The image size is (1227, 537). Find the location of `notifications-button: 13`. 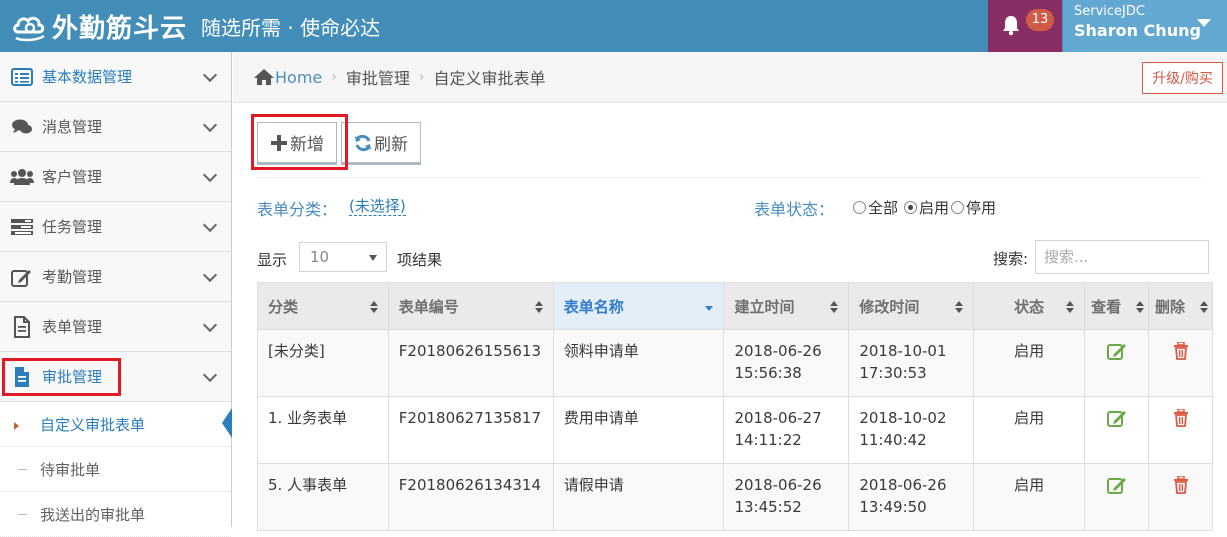

notifications-button: 13 is located at coordinates (1025, 26).